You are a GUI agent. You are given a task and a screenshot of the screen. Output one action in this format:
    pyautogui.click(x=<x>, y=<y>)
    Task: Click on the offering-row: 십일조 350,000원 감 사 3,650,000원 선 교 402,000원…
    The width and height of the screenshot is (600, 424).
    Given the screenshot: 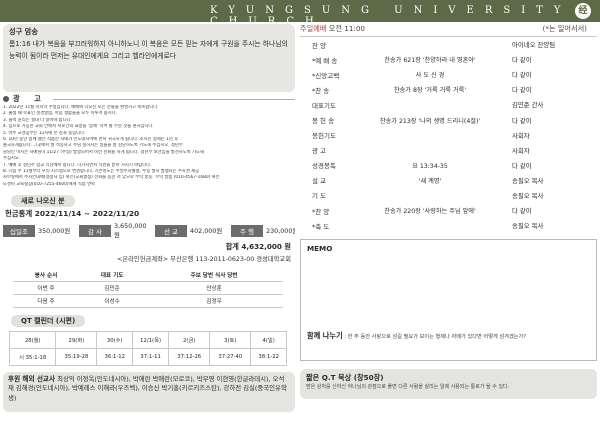 What is the action you would take?
    pyautogui.click(x=149, y=230)
    